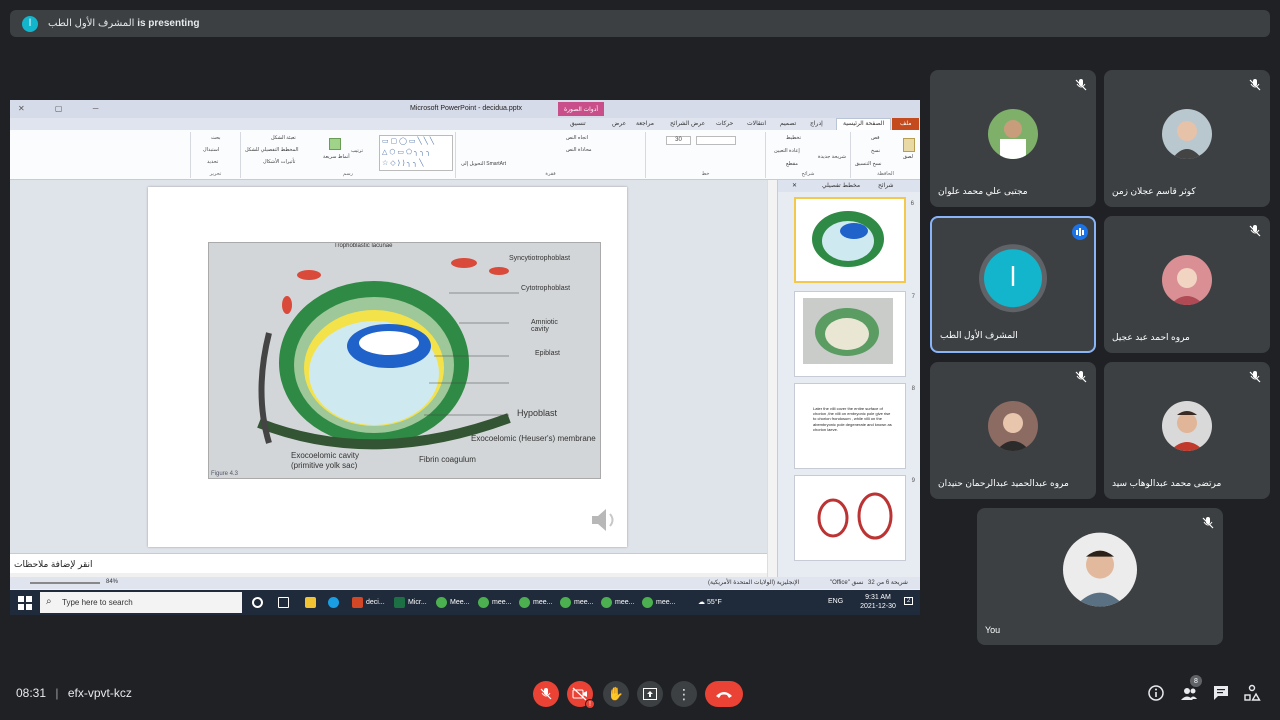 The image size is (1280, 720). I want to click on slide-number: 8, so click(913, 389).